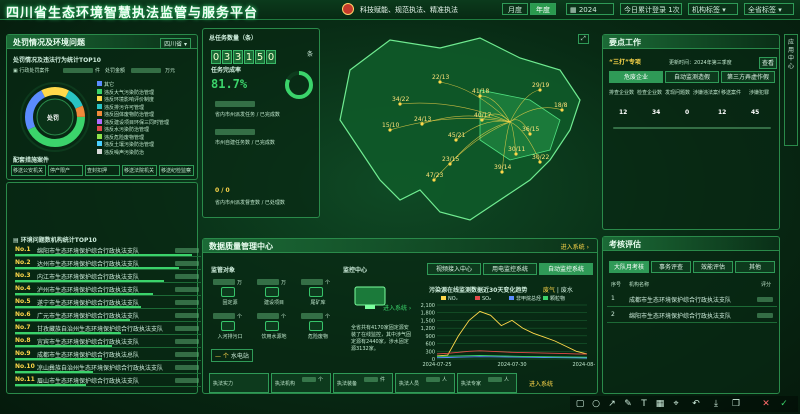 Image resolution: width=800 pixels, height=414 pixels. Describe the element at coordinates (748, 77) in the screenshot. I see `special-tab: 第三方弄虚作假` at that location.